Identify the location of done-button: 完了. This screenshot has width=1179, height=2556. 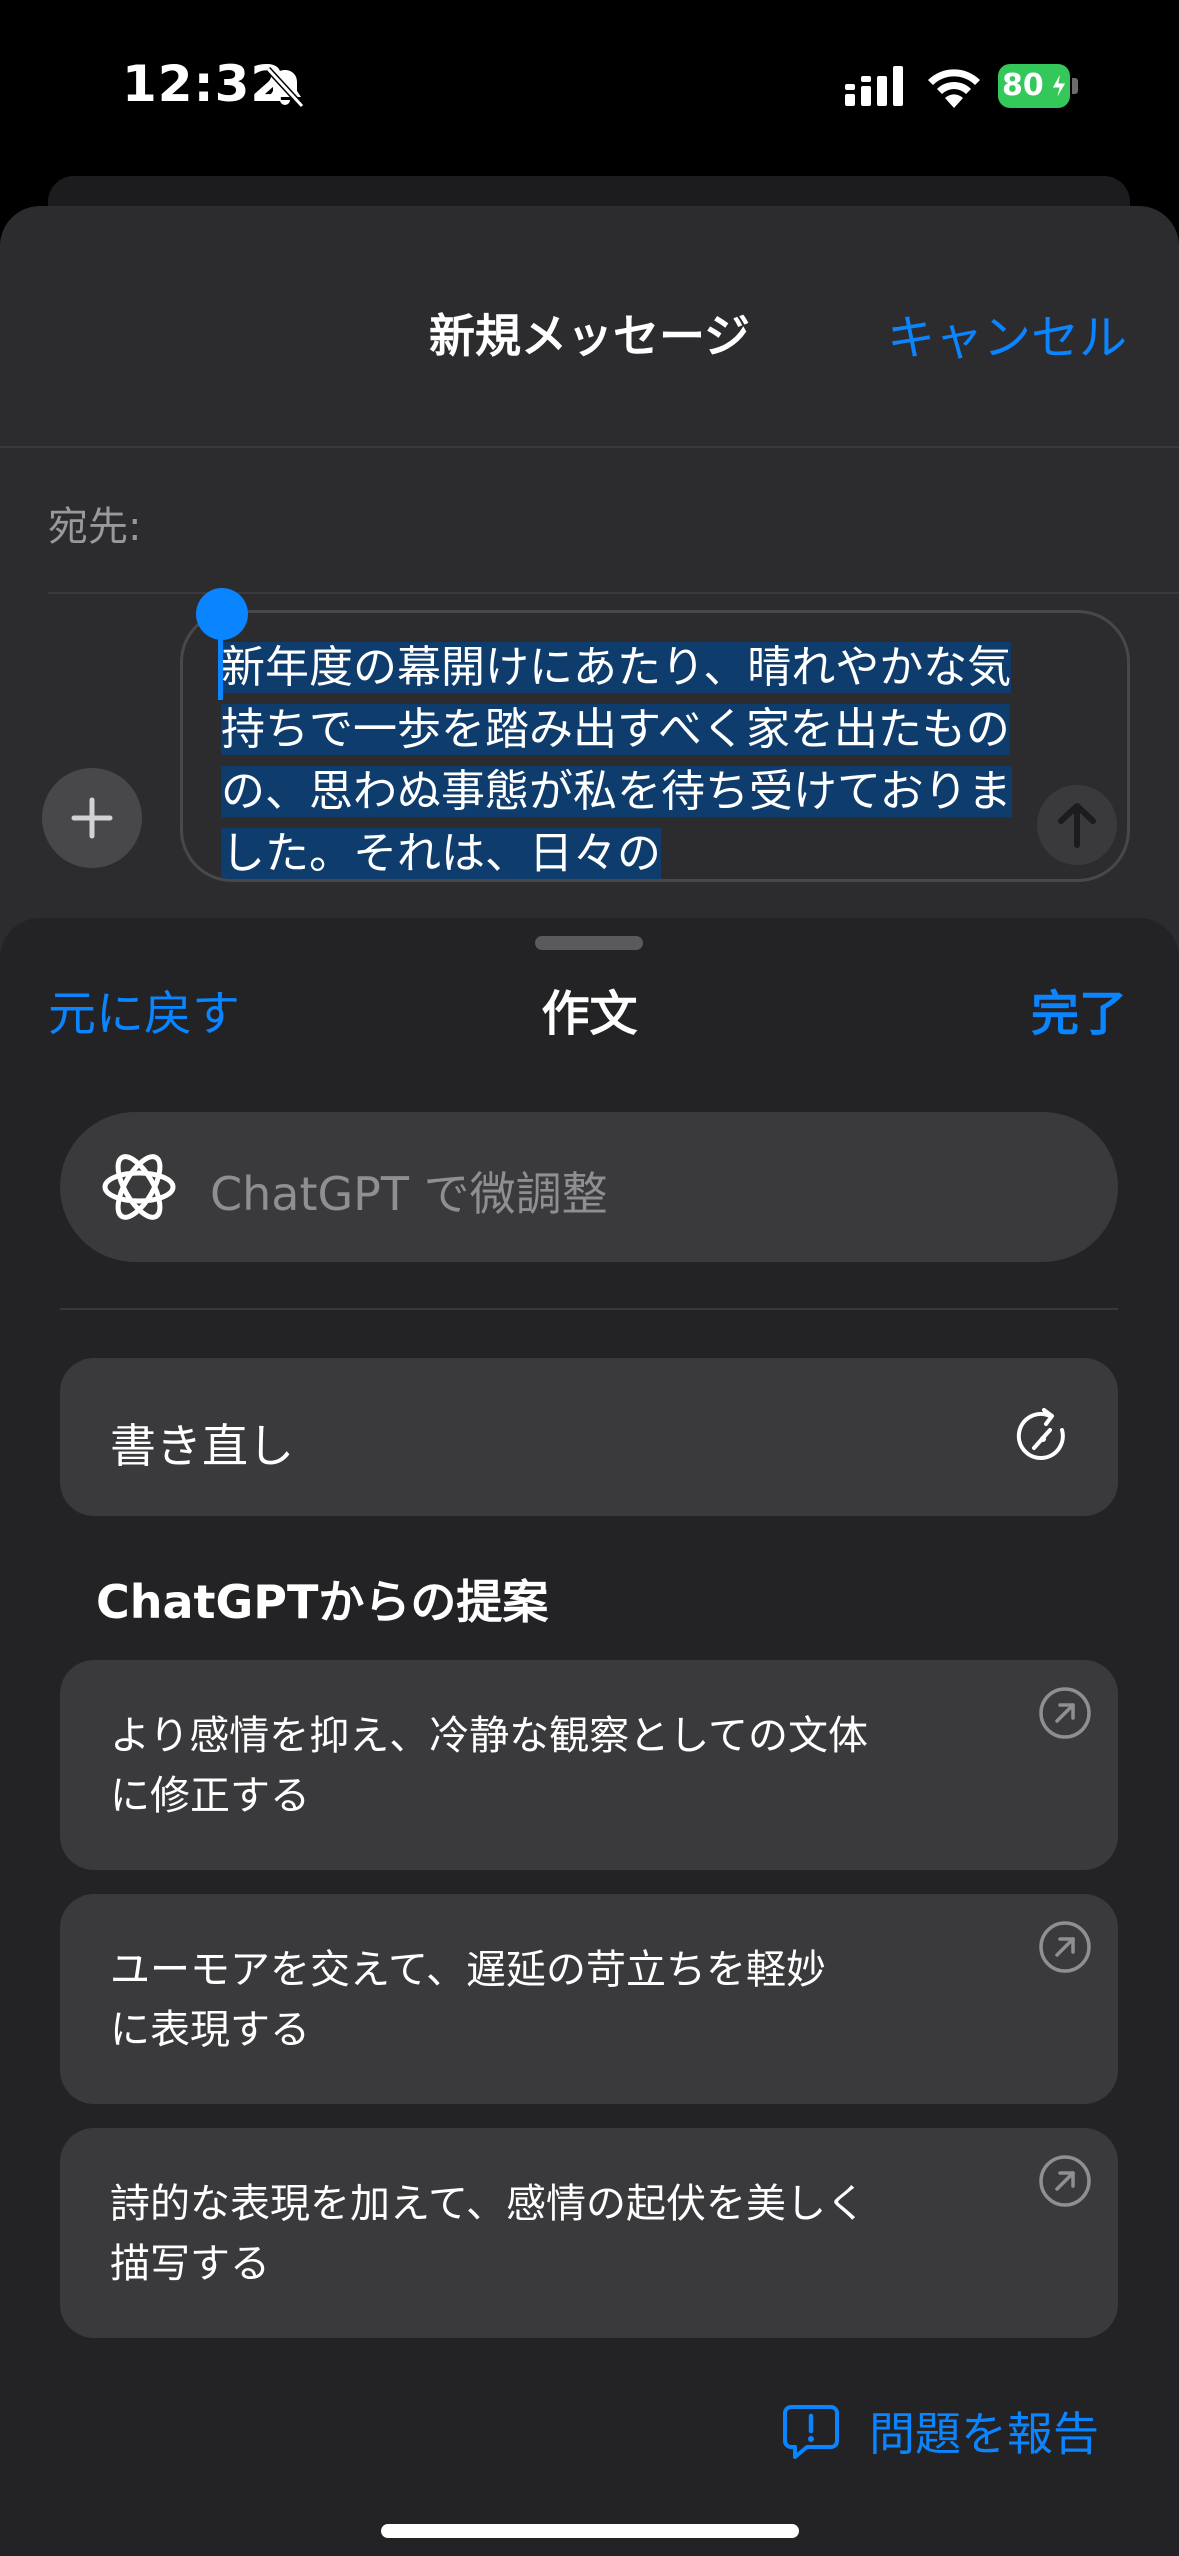
(1079, 1009).